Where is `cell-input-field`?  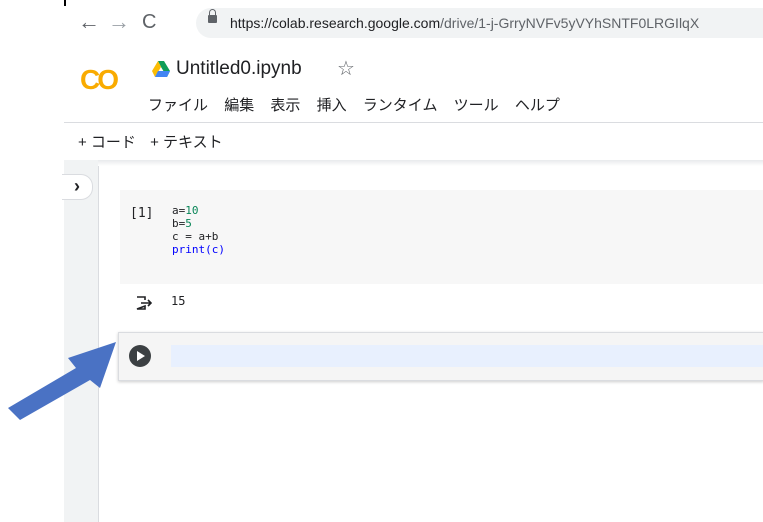 cell-input-field is located at coordinates (467, 356).